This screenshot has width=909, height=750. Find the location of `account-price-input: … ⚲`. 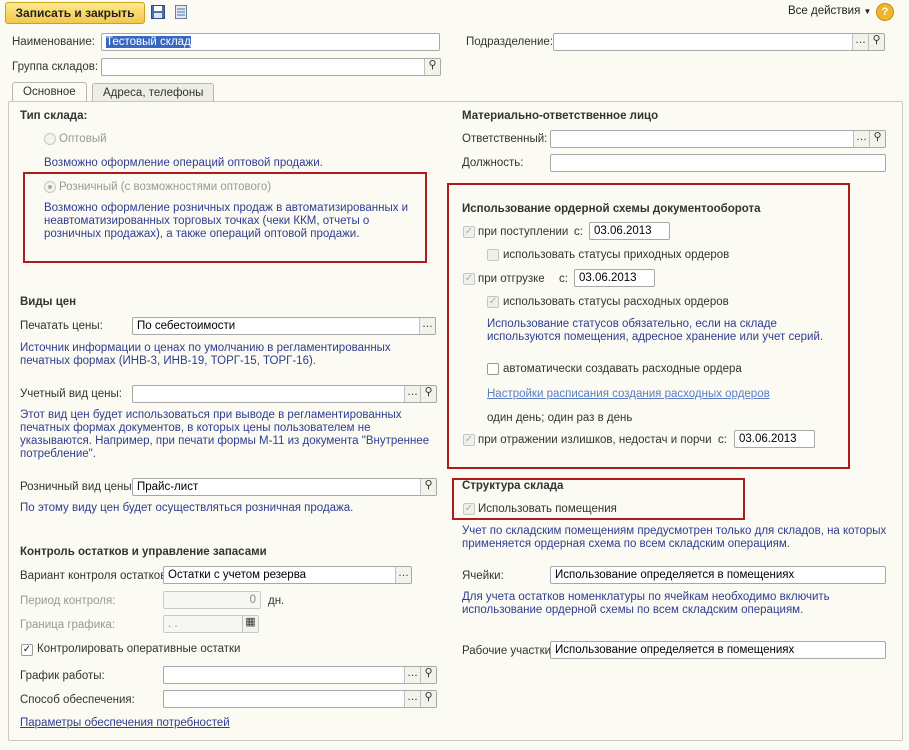

account-price-input: … ⚲ is located at coordinates (284, 394).